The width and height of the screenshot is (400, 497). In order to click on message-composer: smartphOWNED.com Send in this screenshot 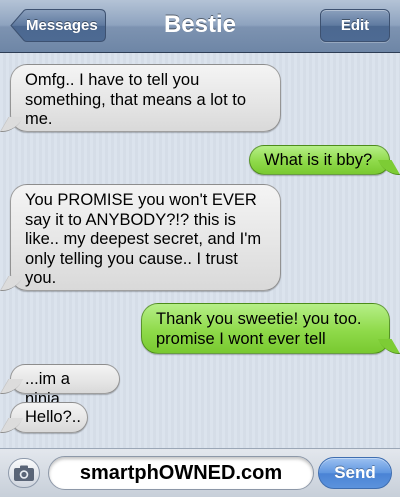, I will do `click(200, 472)`.